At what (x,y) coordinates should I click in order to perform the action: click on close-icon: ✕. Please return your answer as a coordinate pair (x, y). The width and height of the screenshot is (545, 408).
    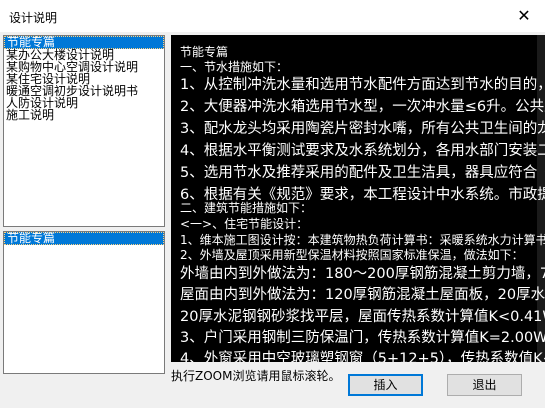
    Looking at the image, I should click on (524, 16).